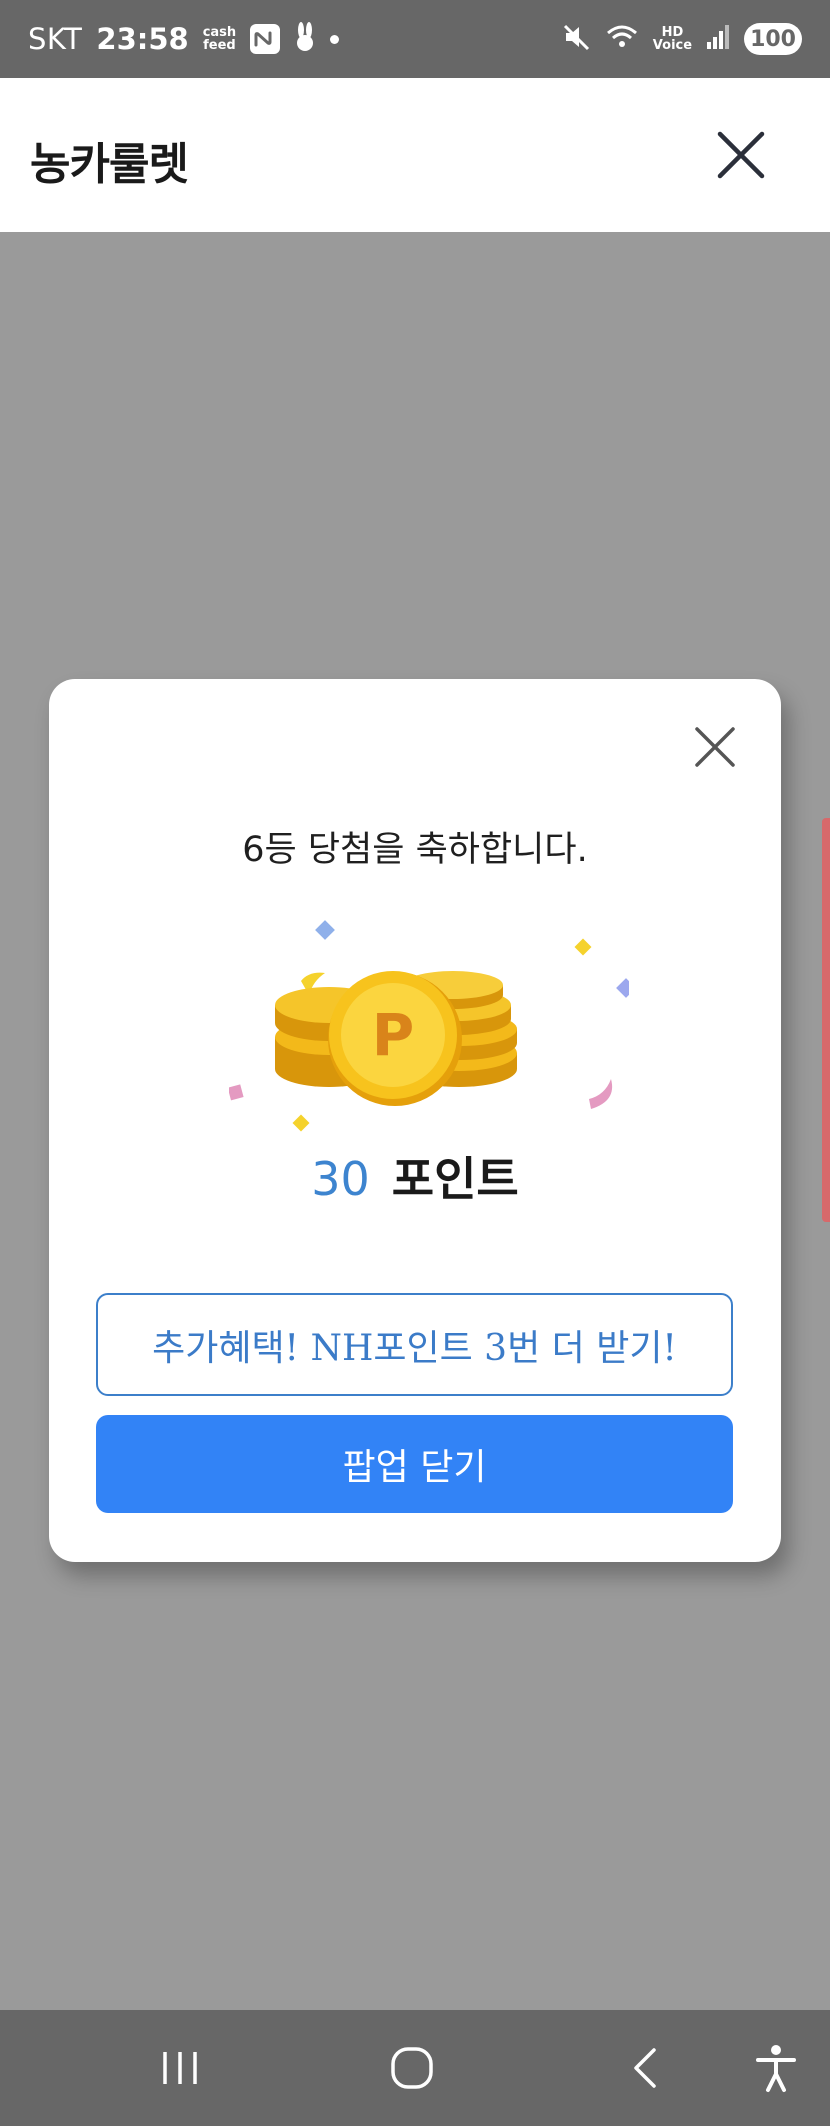 This screenshot has height=2126, width=830. I want to click on battery-indicator: 100, so click(773, 39).